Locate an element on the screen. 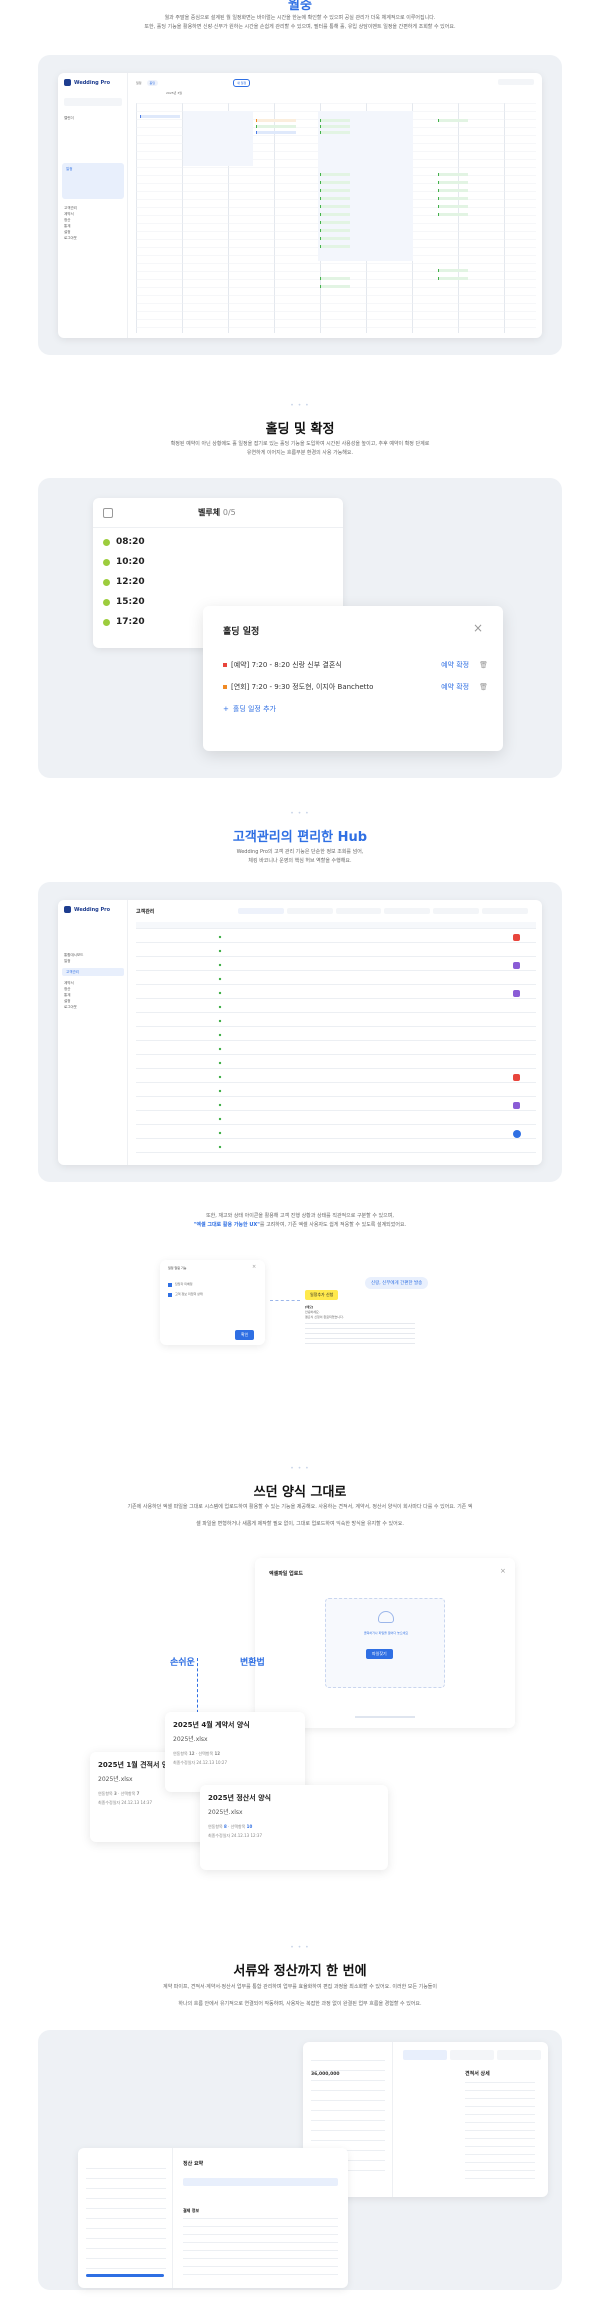 The width and height of the screenshot is (600, 2310). filter-button is located at coordinates (516, 82).